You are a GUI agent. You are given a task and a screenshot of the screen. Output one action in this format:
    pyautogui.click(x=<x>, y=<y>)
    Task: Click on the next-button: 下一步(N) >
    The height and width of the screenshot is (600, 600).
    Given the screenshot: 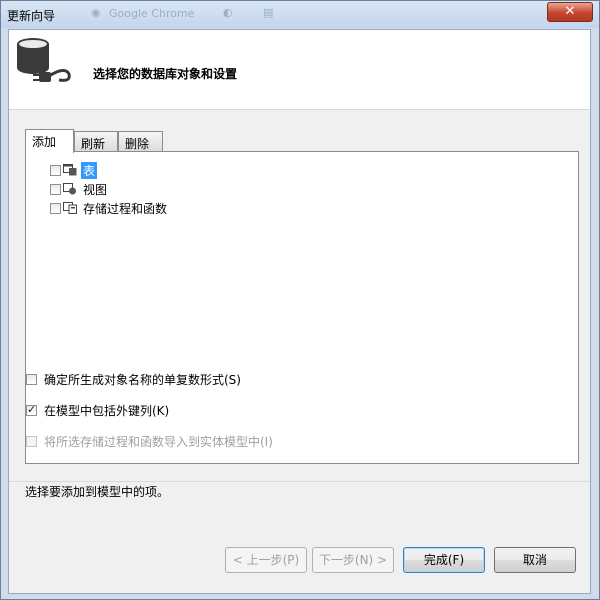 What is the action you would take?
    pyautogui.click(x=353, y=560)
    